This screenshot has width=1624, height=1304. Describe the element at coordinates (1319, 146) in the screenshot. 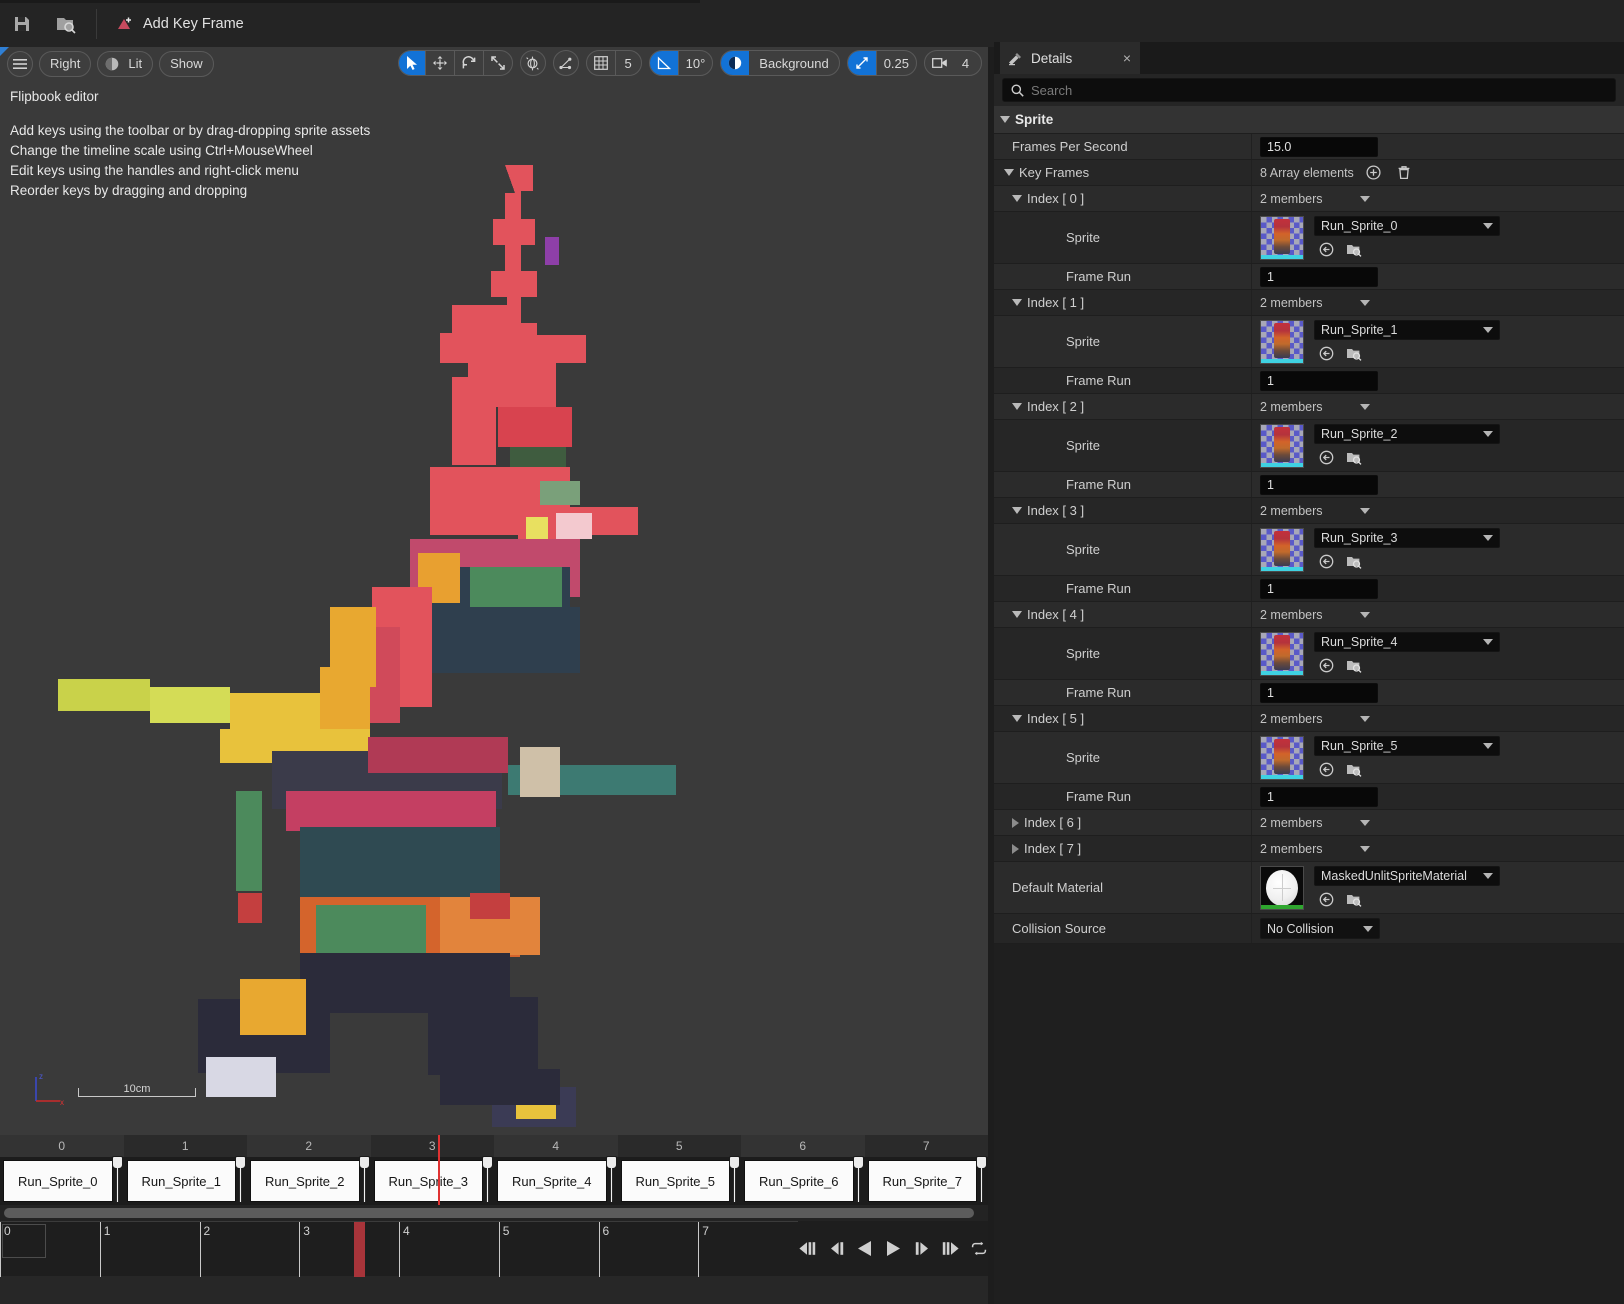

I see `frames-per-second-input: 15.0` at that location.